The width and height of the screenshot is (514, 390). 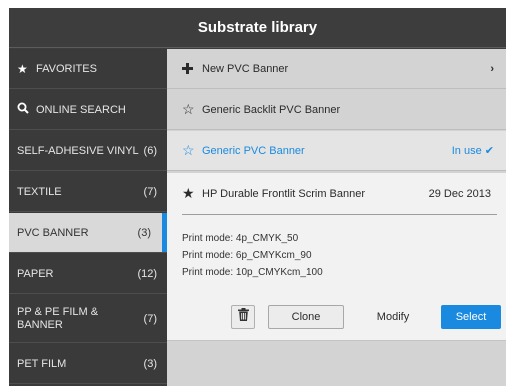 I want to click on sidebar-item-favorites: ★ FAVORITES, so click(x=88, y=69).